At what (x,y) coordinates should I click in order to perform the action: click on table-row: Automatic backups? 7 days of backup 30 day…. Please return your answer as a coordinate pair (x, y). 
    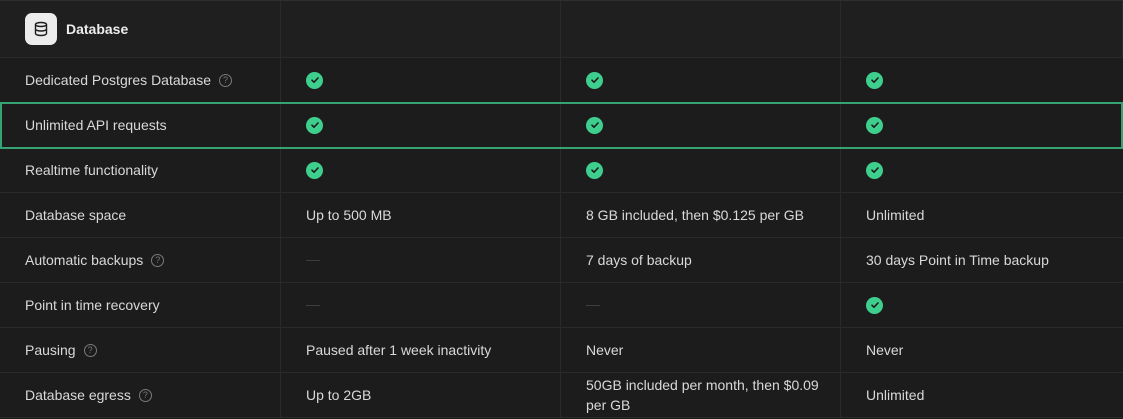
    Looking at the image, I should click on (561, 260).